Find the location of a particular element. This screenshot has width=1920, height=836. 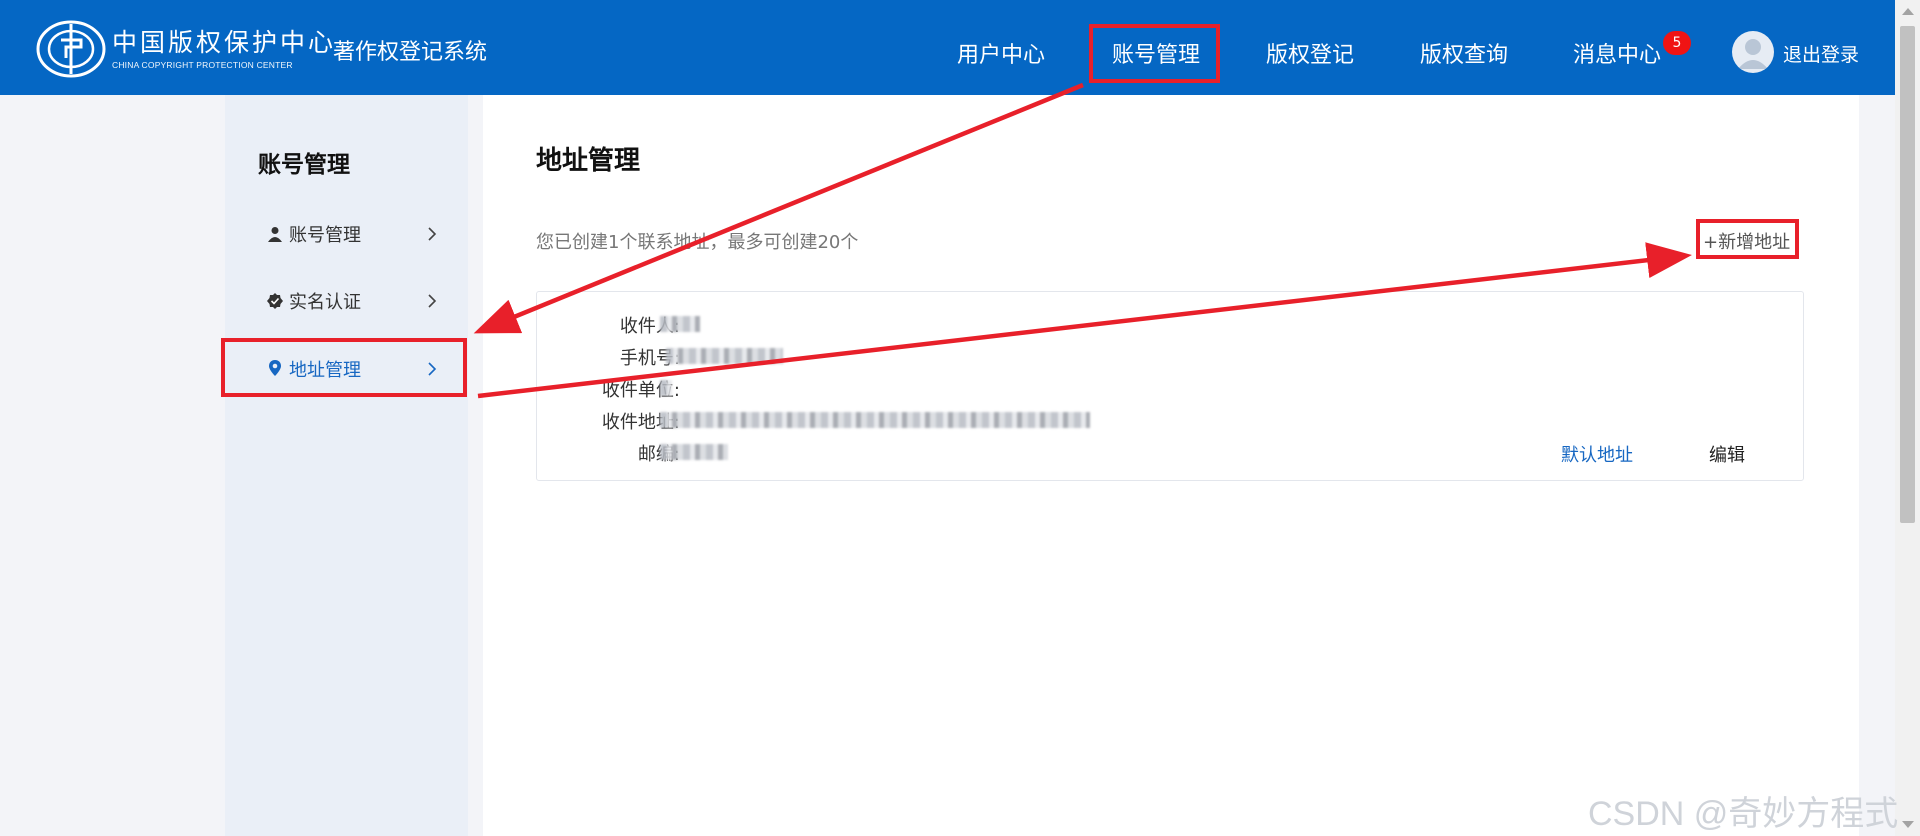

sidebar-item-real-name-verification: 实名认证 is located at coordinates (346, 301).